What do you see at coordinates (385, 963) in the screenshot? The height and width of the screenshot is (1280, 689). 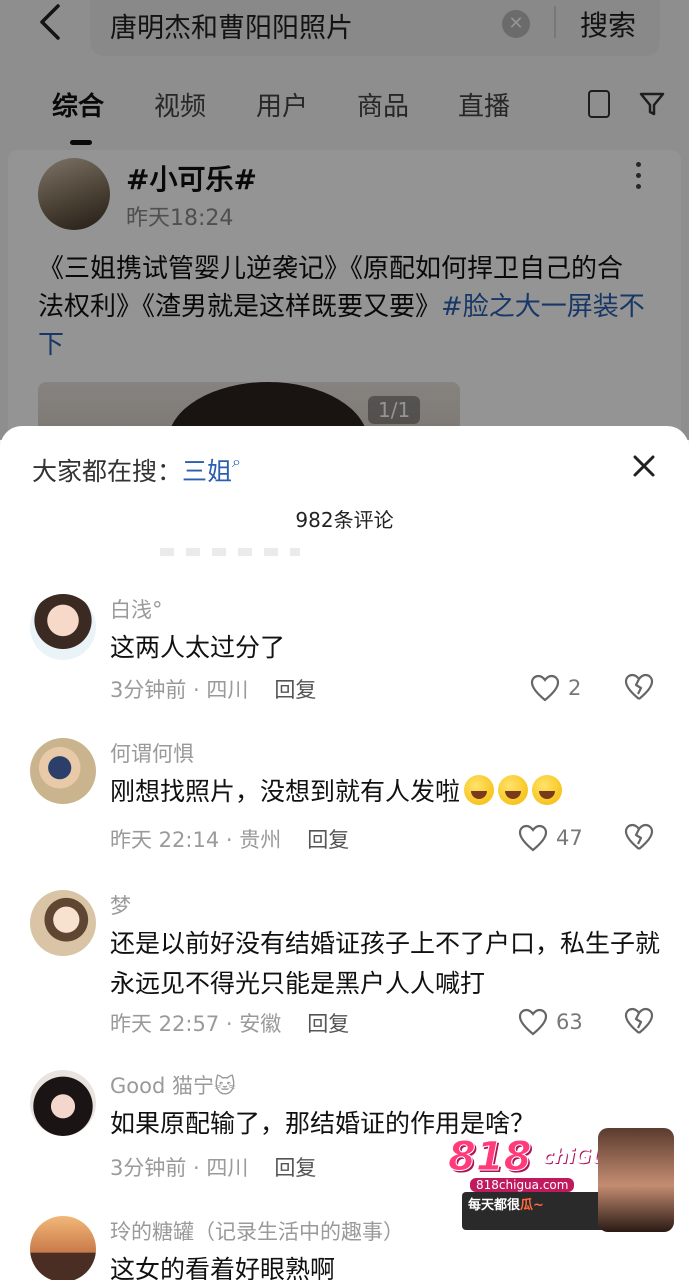 I see `comment-text: 还是以前好没有结婚证孩子上不了户口，私生子就永远见不得光只能是黑户人人喊打` at bounding box center [385, 963].